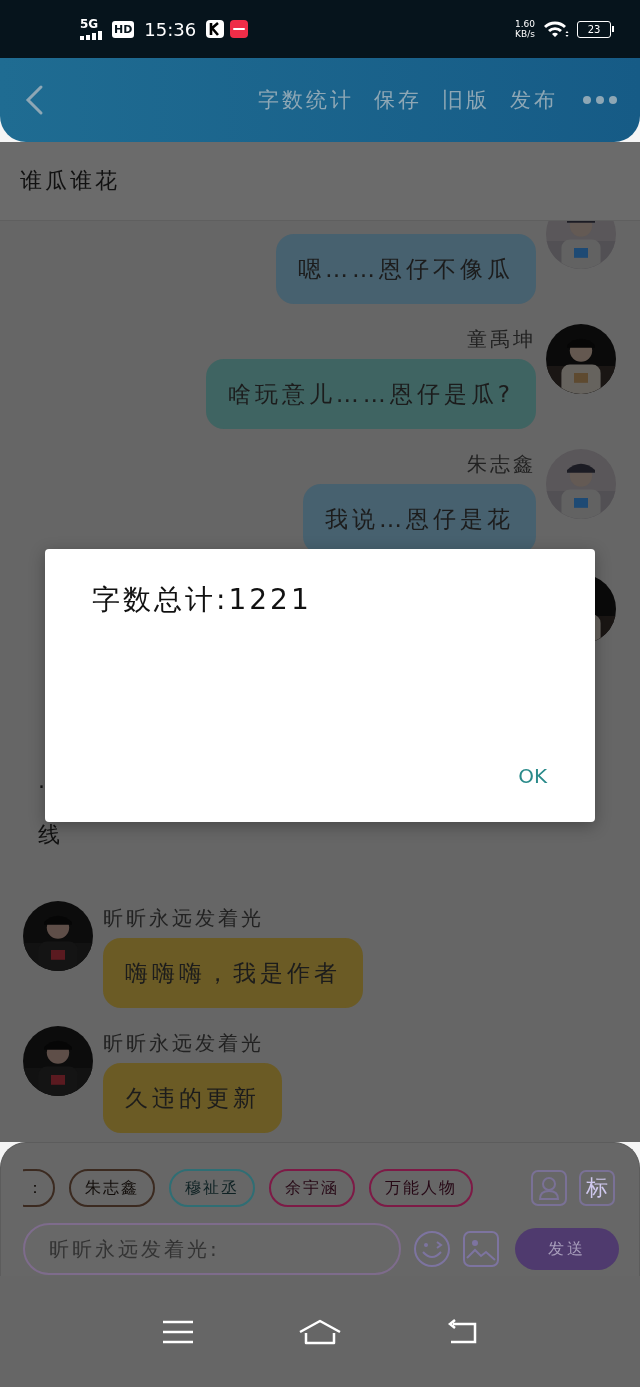 This screenshot has height=1387, width=640. Describe the element at coordinates (567, 1249) in the screenshot. I see `send-button: 发送` at that location.